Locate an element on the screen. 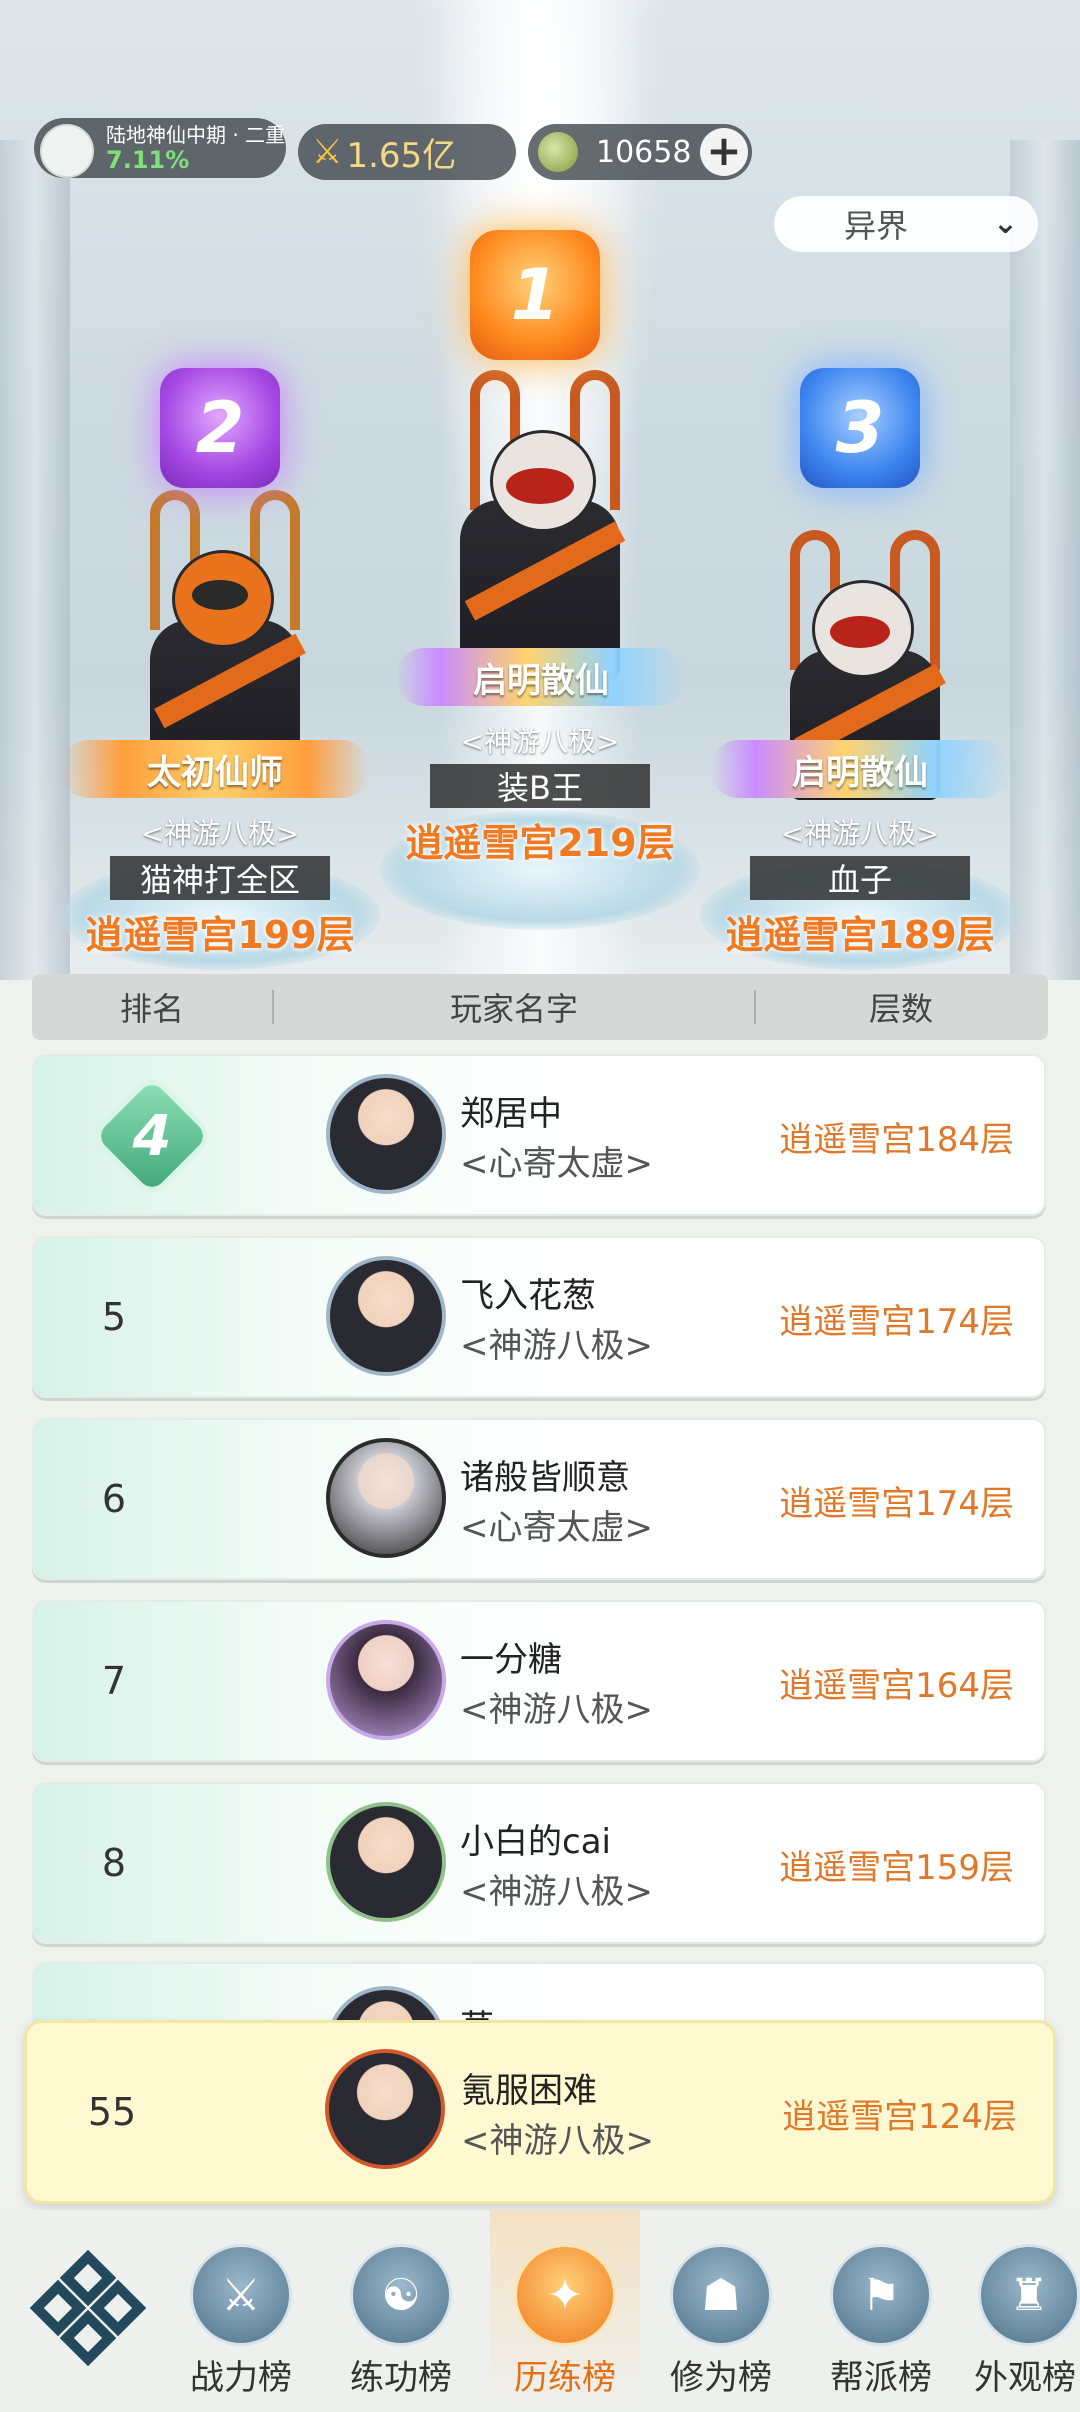 Image resolution: width=1080 pixels, height=2412 pixels. player-name-rank-3: 血子 is located at coordinates (860, 878).